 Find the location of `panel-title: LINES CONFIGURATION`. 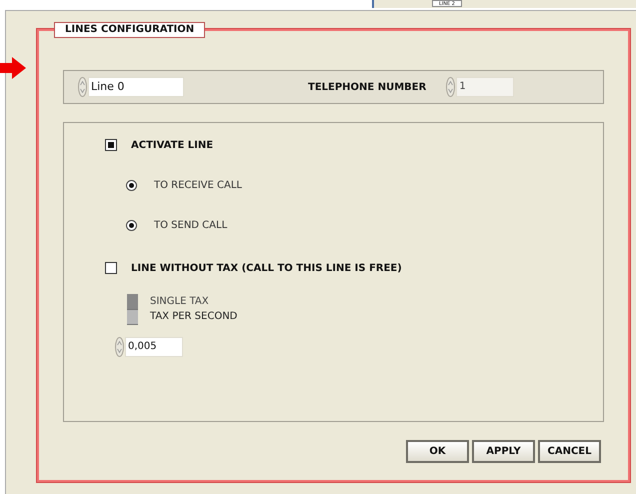

panel-title: LINES CONFIGURATION is located at coordinates (130, 30).